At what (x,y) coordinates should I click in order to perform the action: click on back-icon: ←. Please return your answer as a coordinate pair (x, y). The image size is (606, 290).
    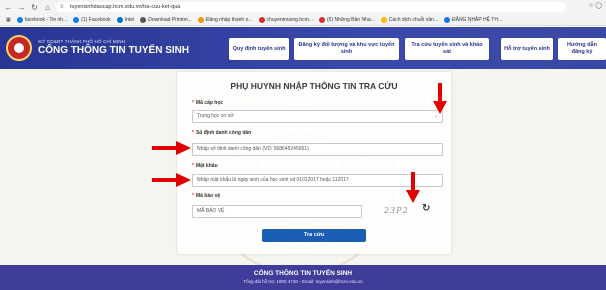
    Looking at the image, I should click on (8, 7).